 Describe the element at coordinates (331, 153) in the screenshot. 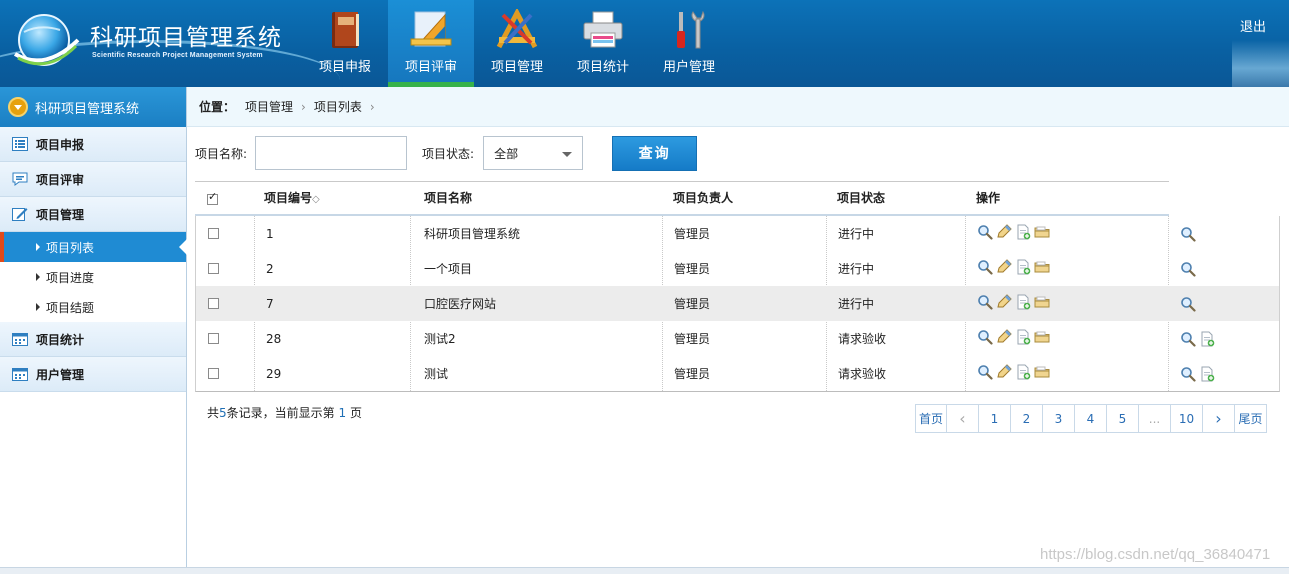

I see `project-name-input` at that location.